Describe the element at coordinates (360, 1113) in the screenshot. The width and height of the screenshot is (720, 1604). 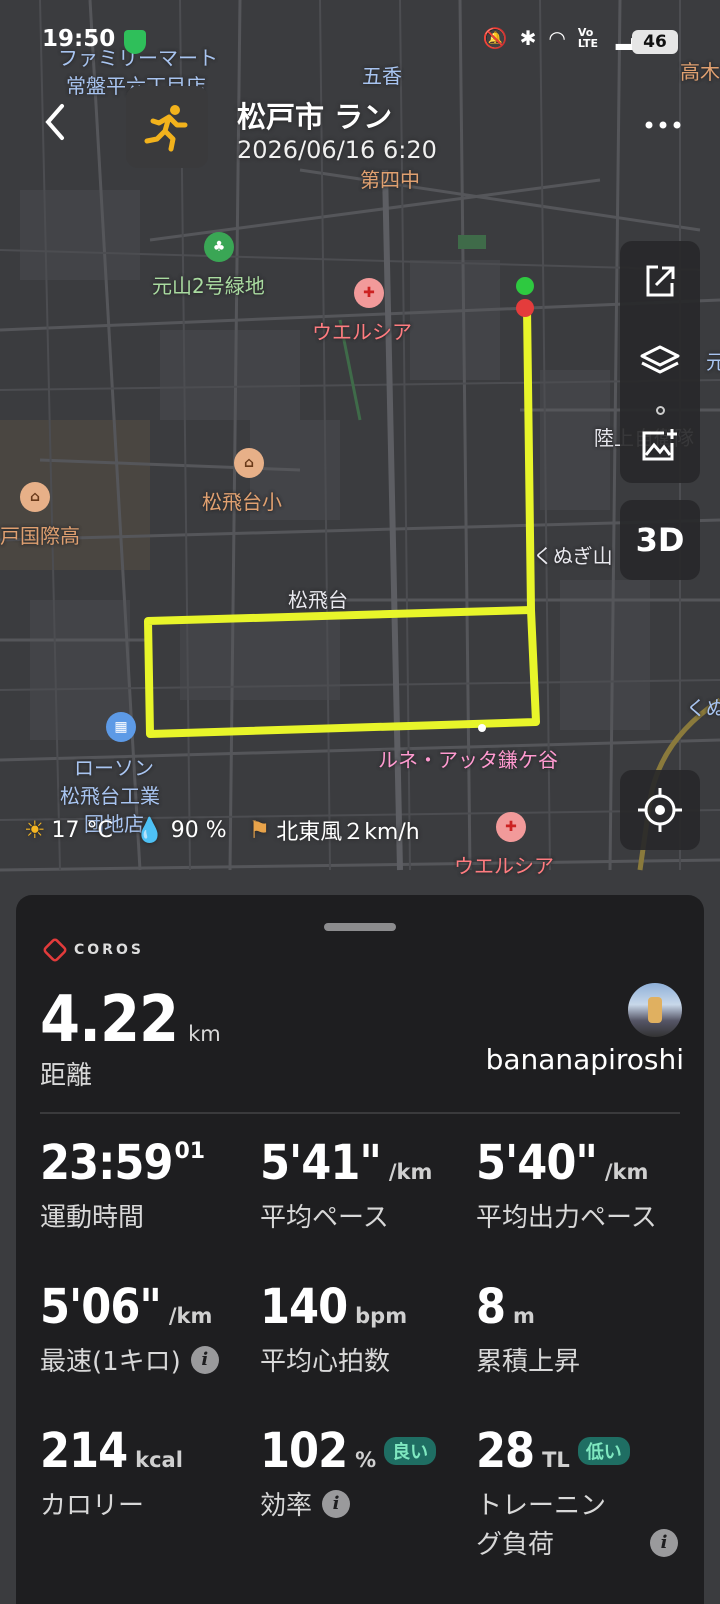
I see `divider` at that location.